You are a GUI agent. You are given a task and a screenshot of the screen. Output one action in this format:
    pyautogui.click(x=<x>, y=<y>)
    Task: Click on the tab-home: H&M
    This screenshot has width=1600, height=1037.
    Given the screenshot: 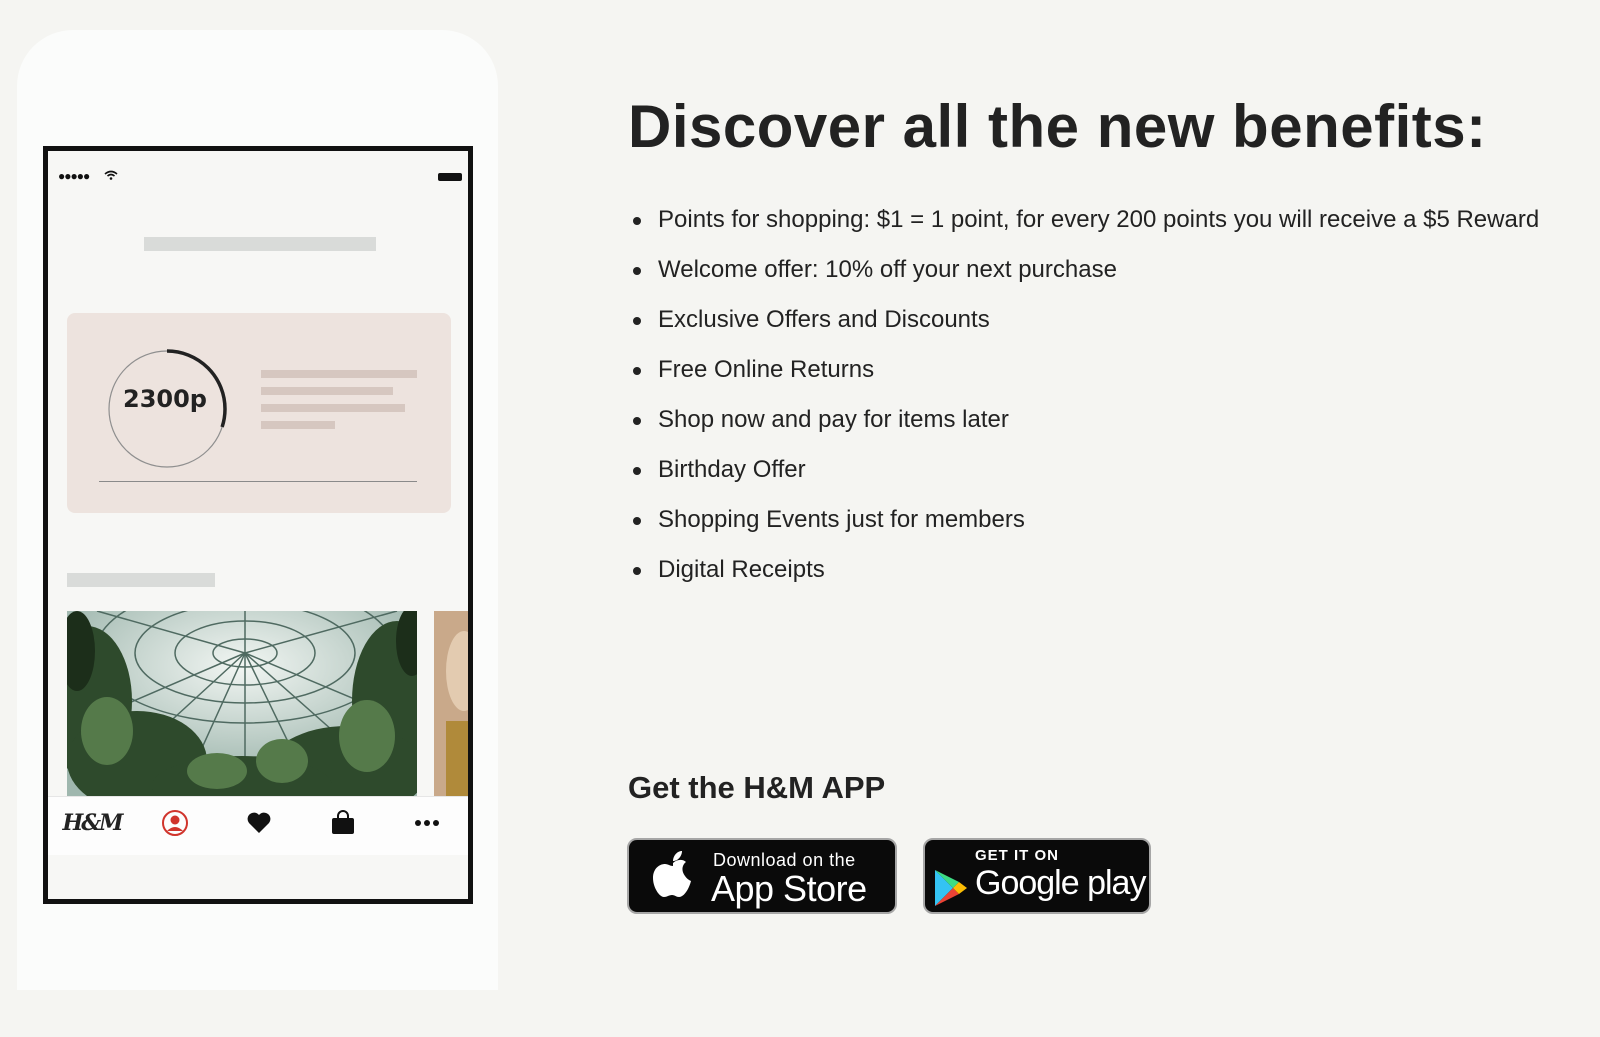 What is the action you would take?
    pyautogui.click(x=93, y=823)
    